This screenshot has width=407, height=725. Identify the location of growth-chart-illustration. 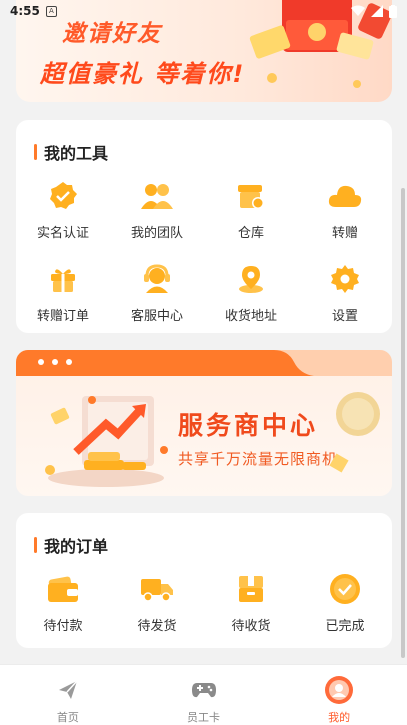
(106, 441).